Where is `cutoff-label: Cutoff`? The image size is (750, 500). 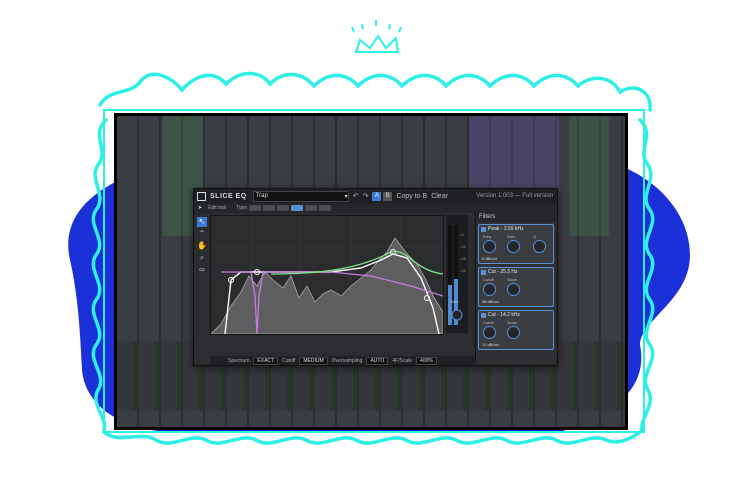 cutoff-label: Cutoff is located at coordinates (289, 360).